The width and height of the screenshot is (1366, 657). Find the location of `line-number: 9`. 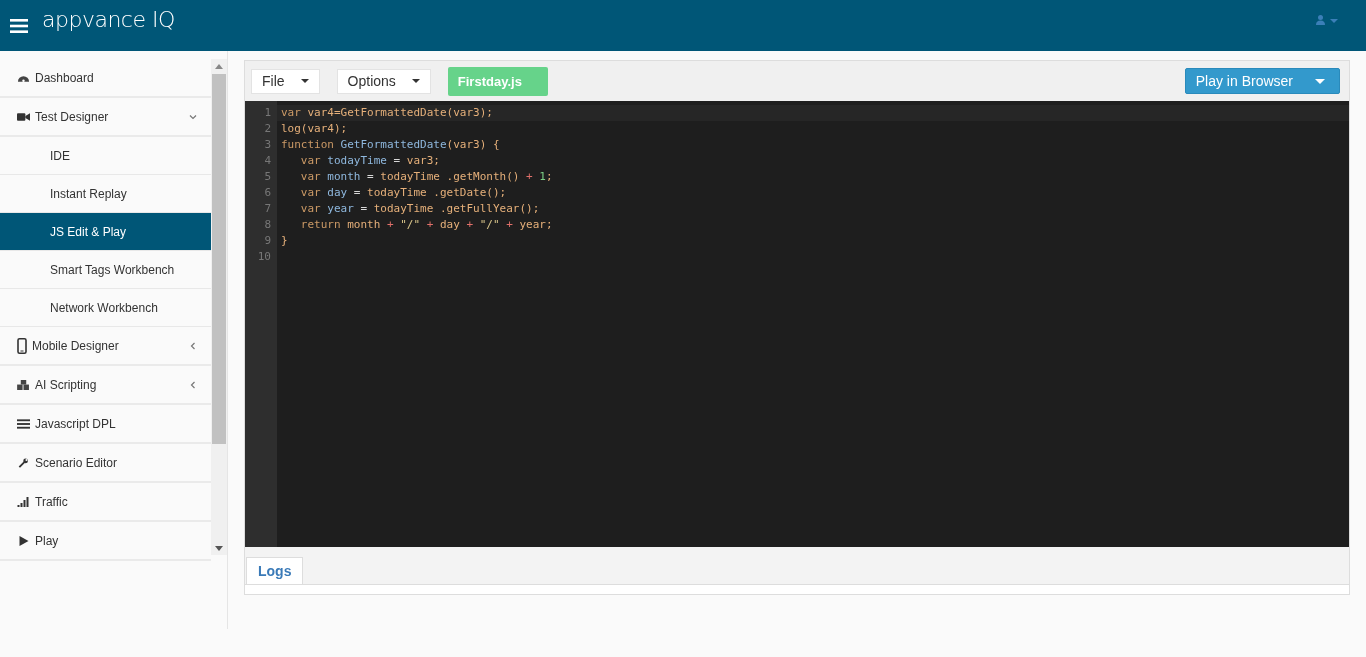

line-number: 9 is located at coordinates (267, 241).